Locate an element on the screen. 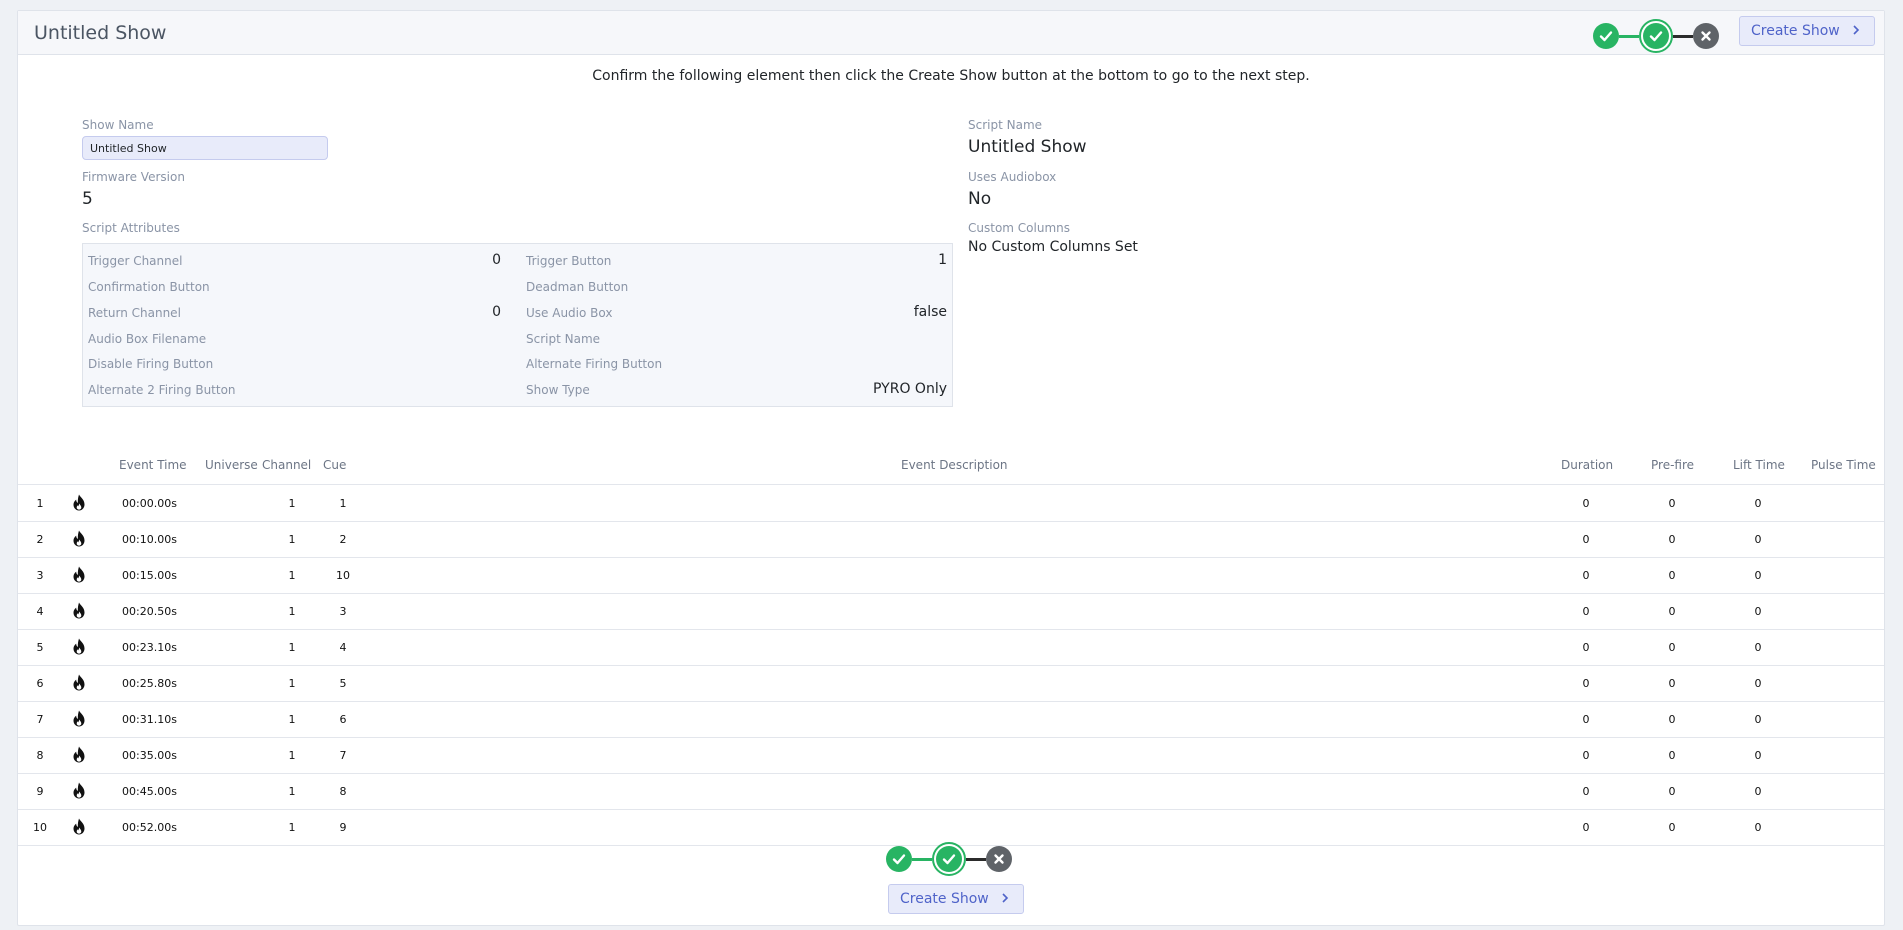 This screenshot has width=1903, height=930. create-show-button-bottom: Create Show is located at coordinates (956, 899).